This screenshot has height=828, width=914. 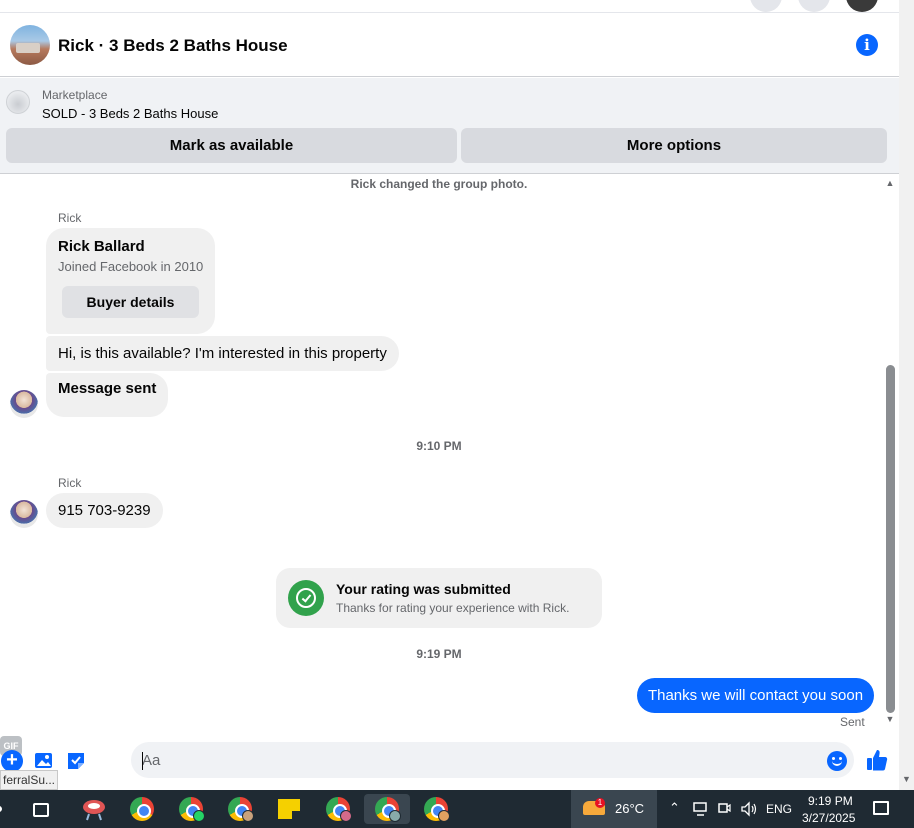 I want to click on clock-date: 3/27/2025, so click(x=828, y=818).